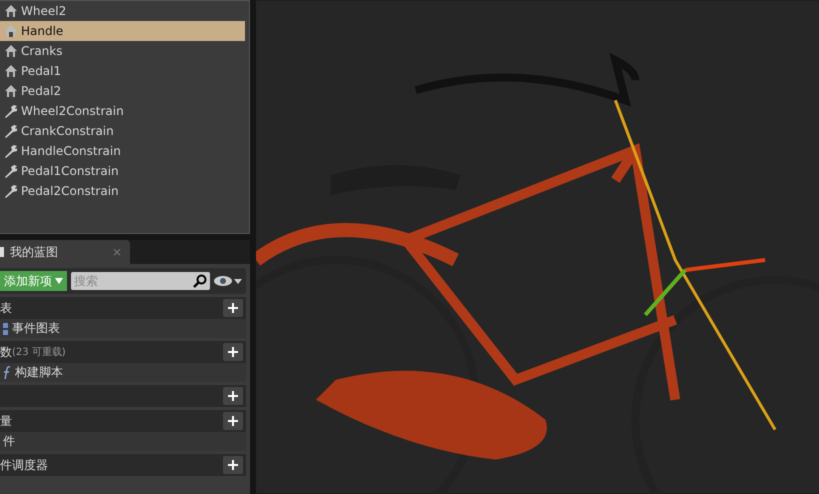 The image size is (819, 494). I want to click on component-label: Pedal1, so click(41, 71).